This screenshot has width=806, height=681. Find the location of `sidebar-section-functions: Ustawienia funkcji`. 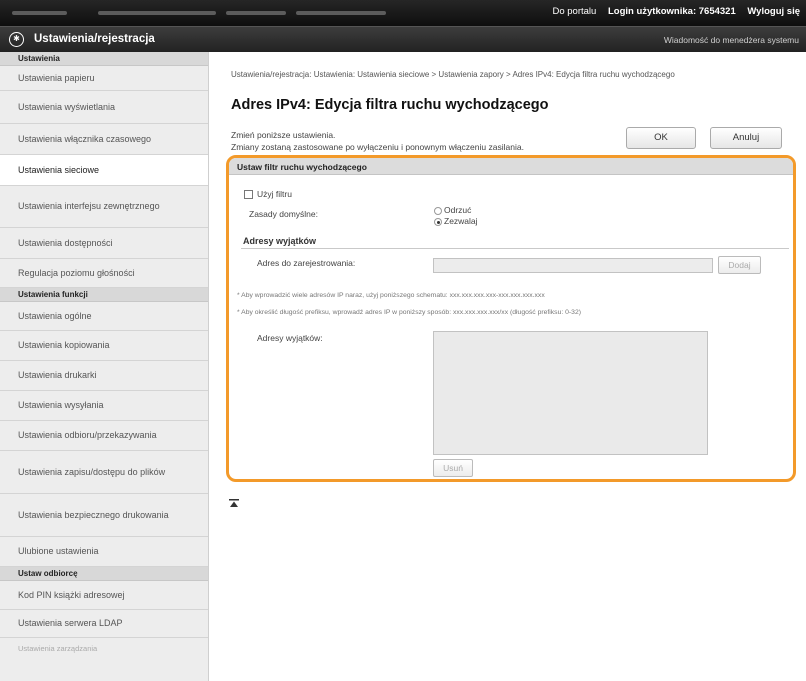

sidebar-section-functions: Ustawienia funkcji is located at coordinates (104, 295).